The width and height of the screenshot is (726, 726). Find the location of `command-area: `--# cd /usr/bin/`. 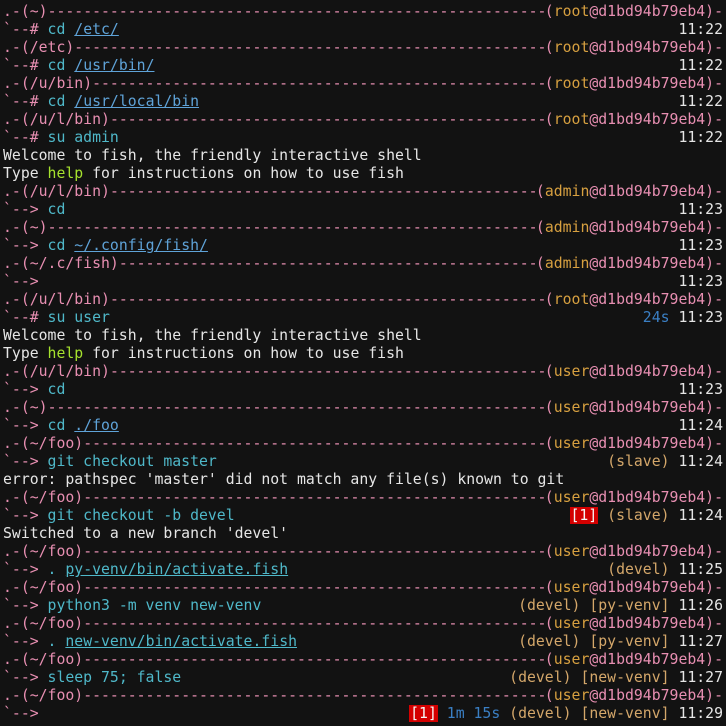

command-area: `--# cd /usr/bin/ is located at coordinates (78, 66).